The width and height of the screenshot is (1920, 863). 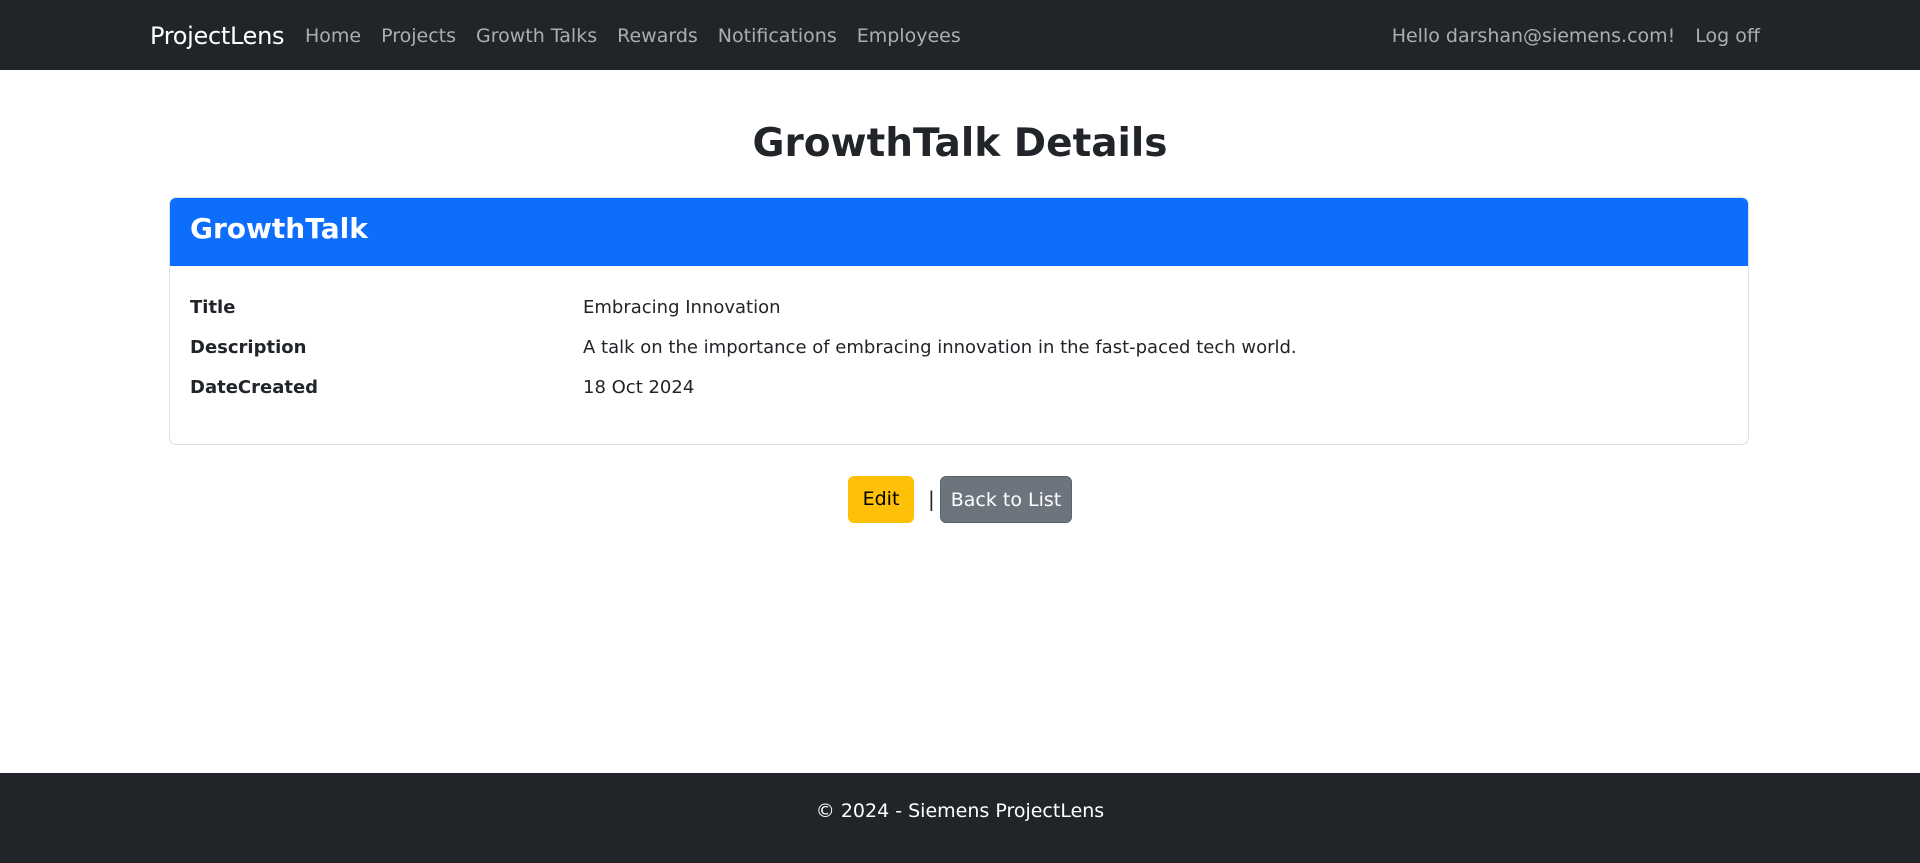 What do you see at coordinates (960, 811) in the screenshot?
I see `footer-copyright: © 2024 - Siemens ProjectLens` at bounding box center [960, 811].